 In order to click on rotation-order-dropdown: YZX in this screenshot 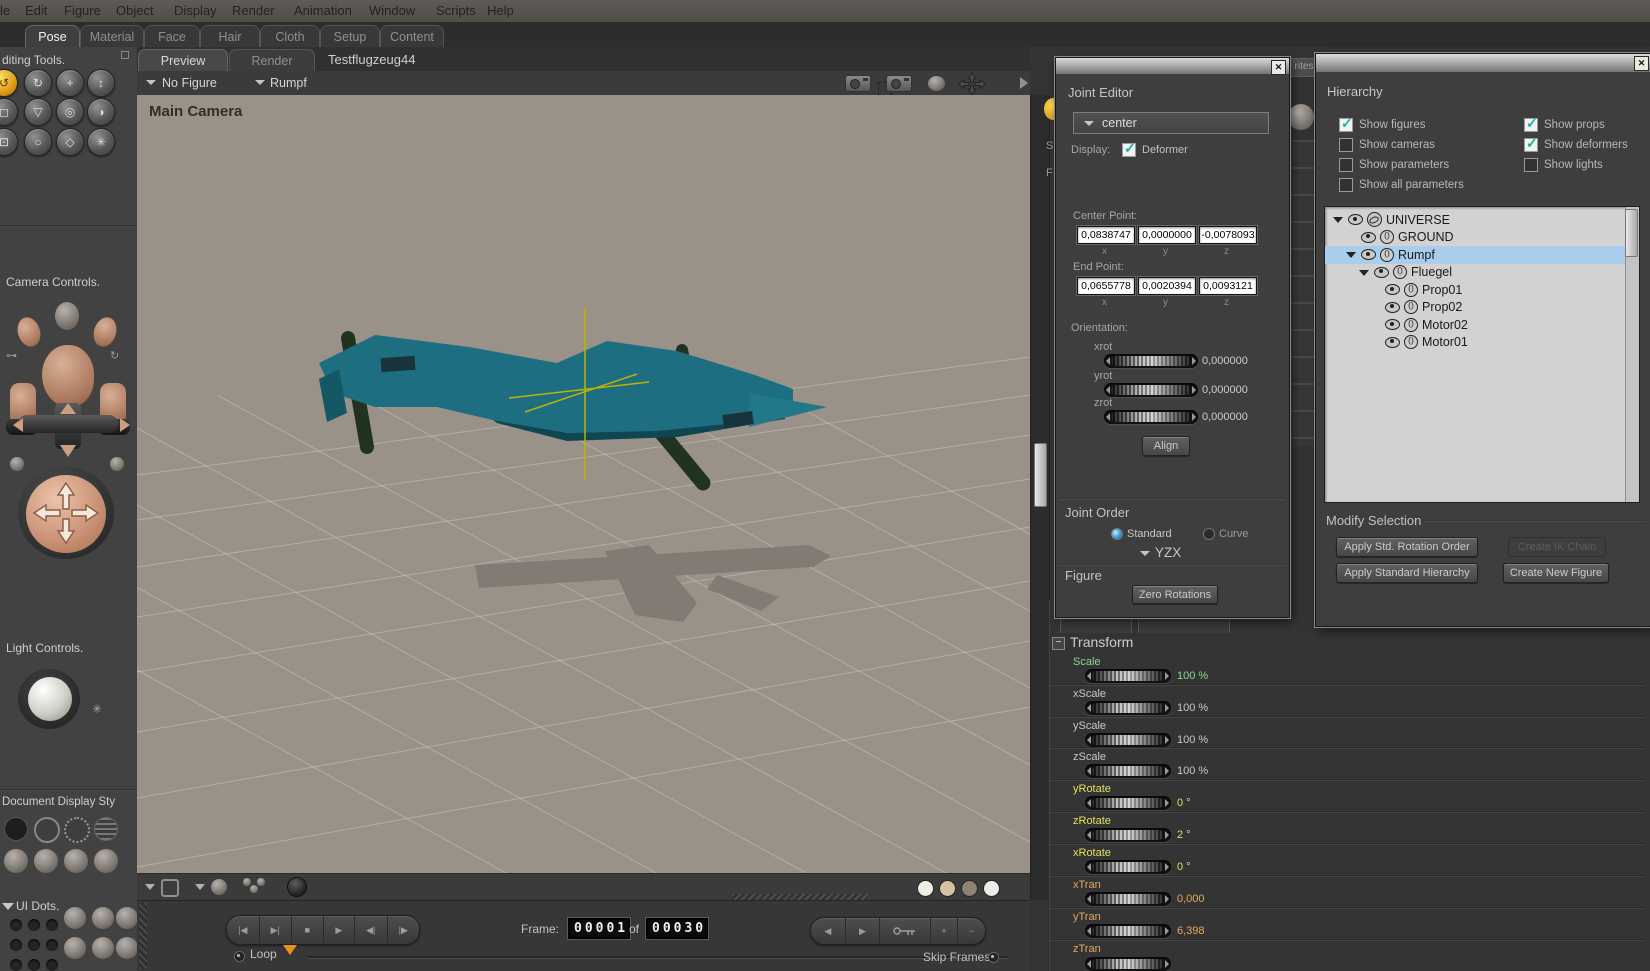, I will do `click(1168, 552)`.